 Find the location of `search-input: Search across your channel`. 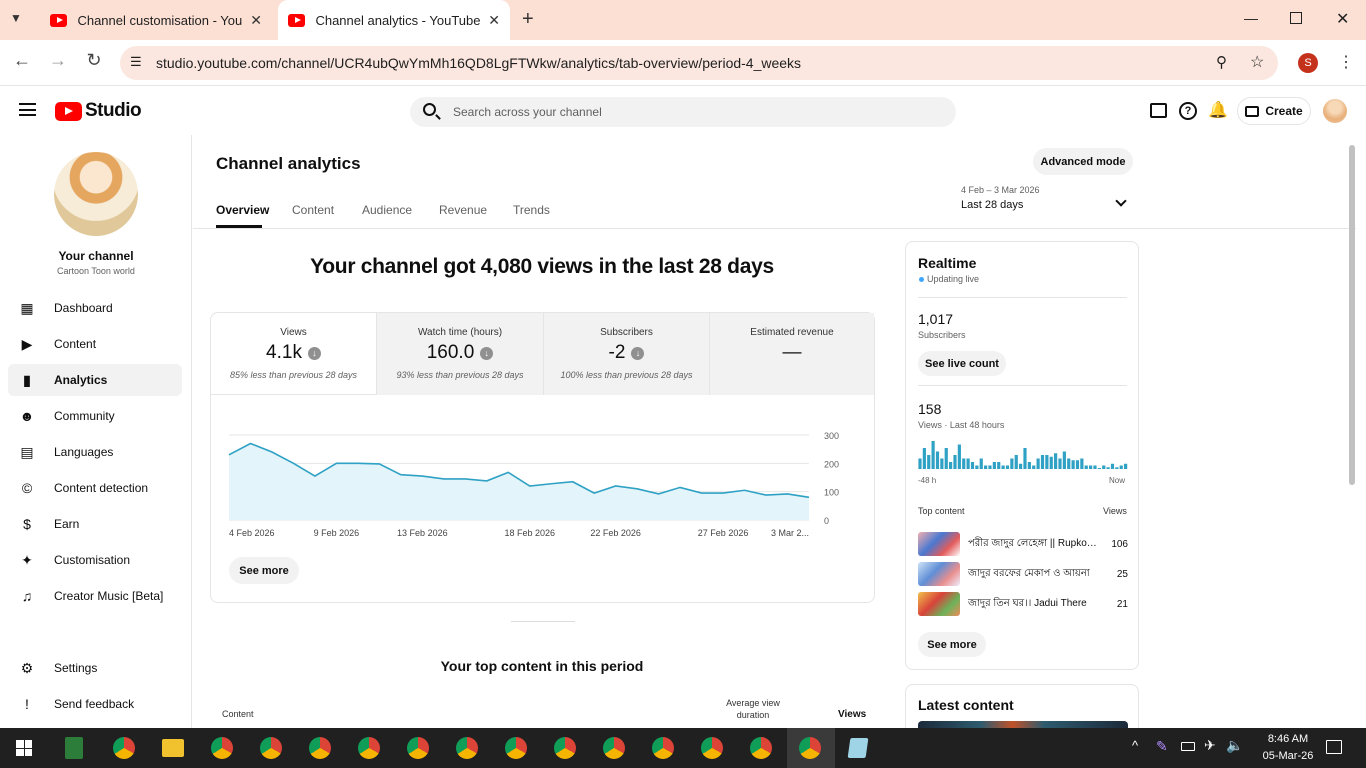

search-input: Search across your channel is located at coordinates (683, 112).